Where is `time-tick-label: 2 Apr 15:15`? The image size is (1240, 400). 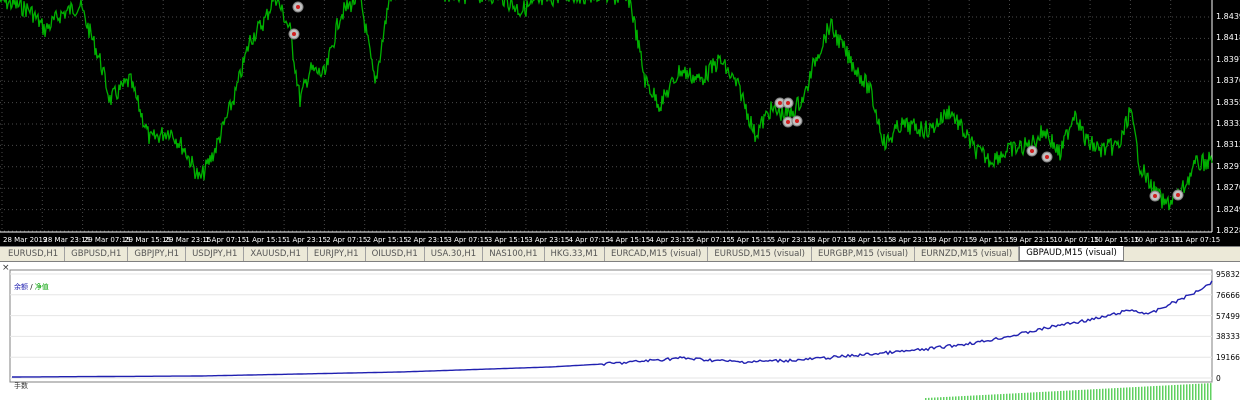
time-tick-label: 2 Apr 15:15 is located at coordinates (387, 240).